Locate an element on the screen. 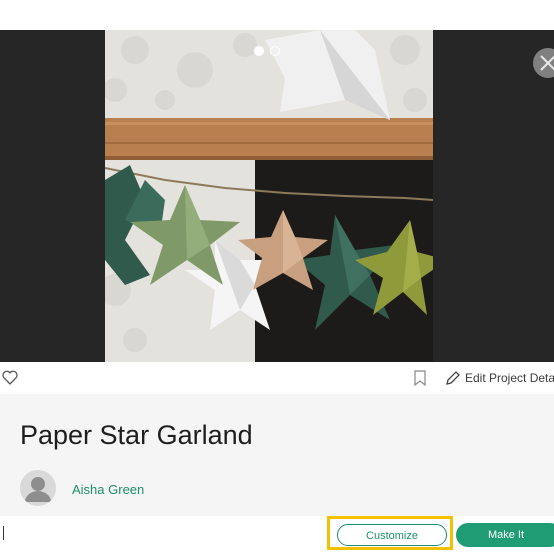 This screenshot has height=554, width=554. close-icon is located at coordinates (547, 63).